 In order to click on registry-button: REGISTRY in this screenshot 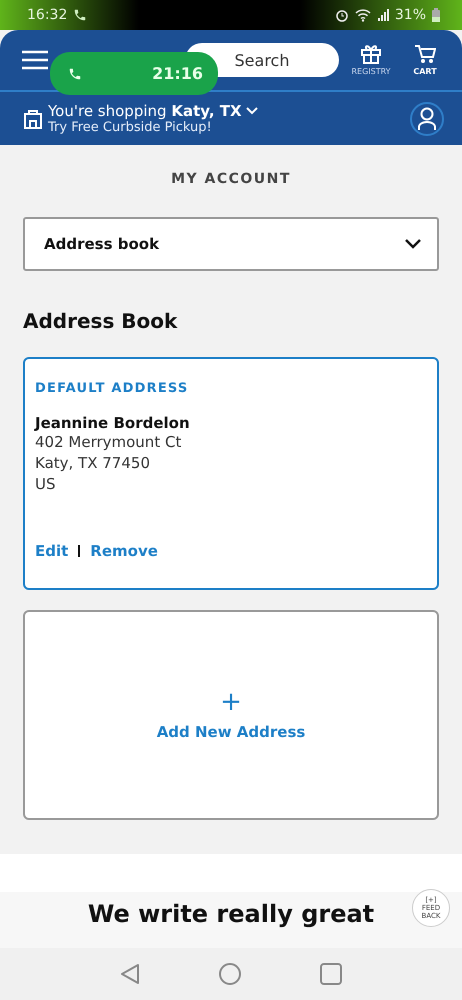, I will do `click(371, 60)`.